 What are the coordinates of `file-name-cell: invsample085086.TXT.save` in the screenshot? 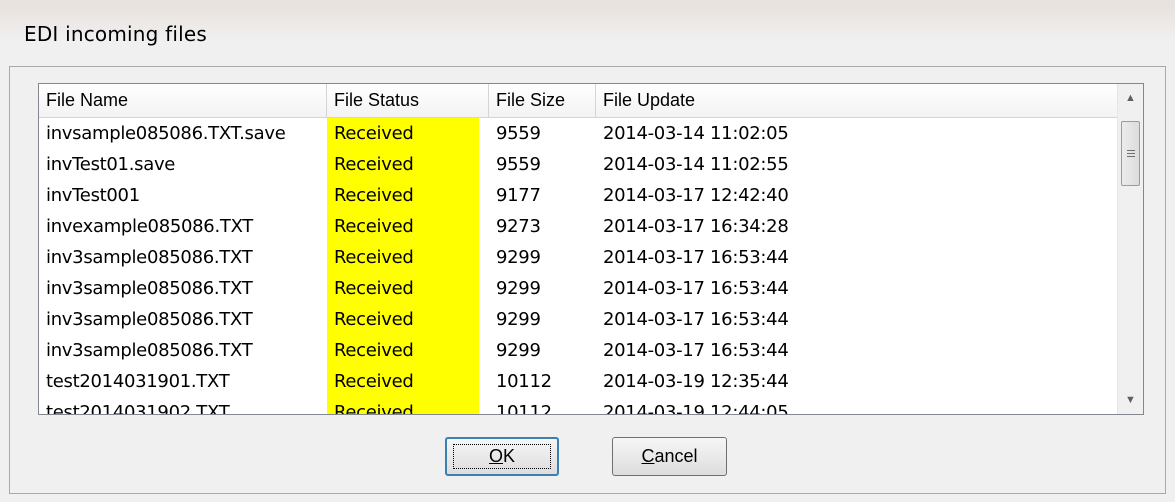 It's located at (166, 133).